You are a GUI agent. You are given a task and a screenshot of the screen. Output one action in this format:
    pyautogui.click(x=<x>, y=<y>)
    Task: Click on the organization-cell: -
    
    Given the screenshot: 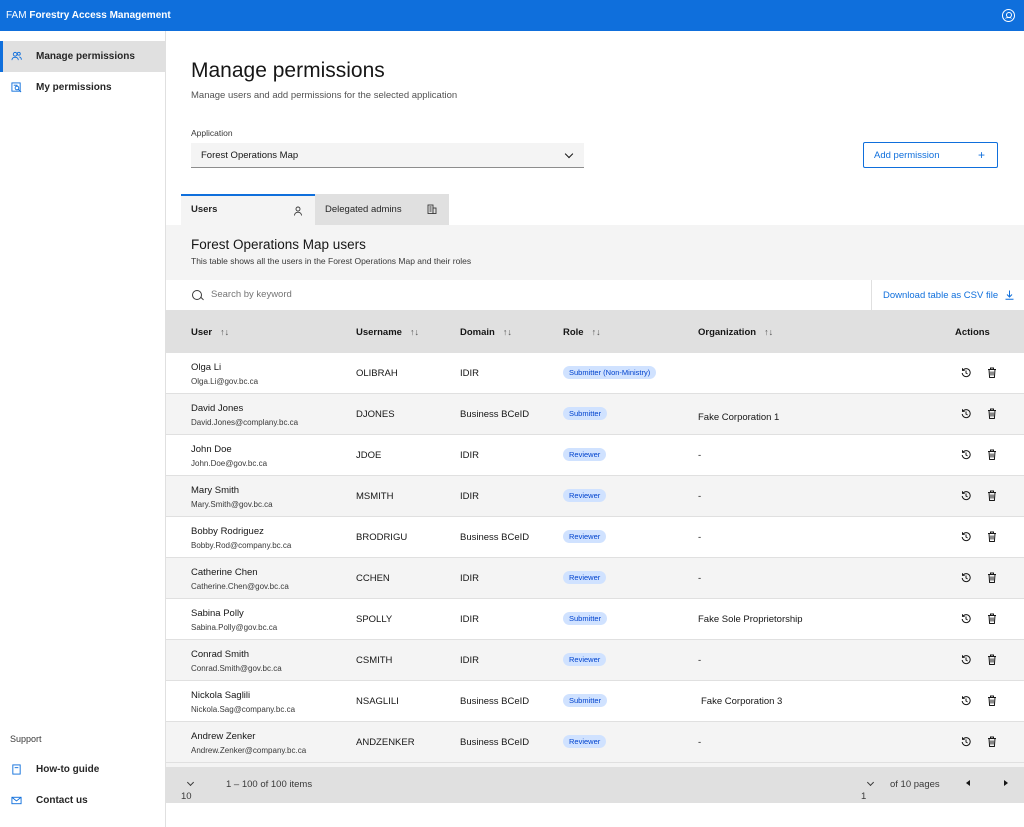 What is the action you would take?
    pyautogui.click(x=700, y=537)
    